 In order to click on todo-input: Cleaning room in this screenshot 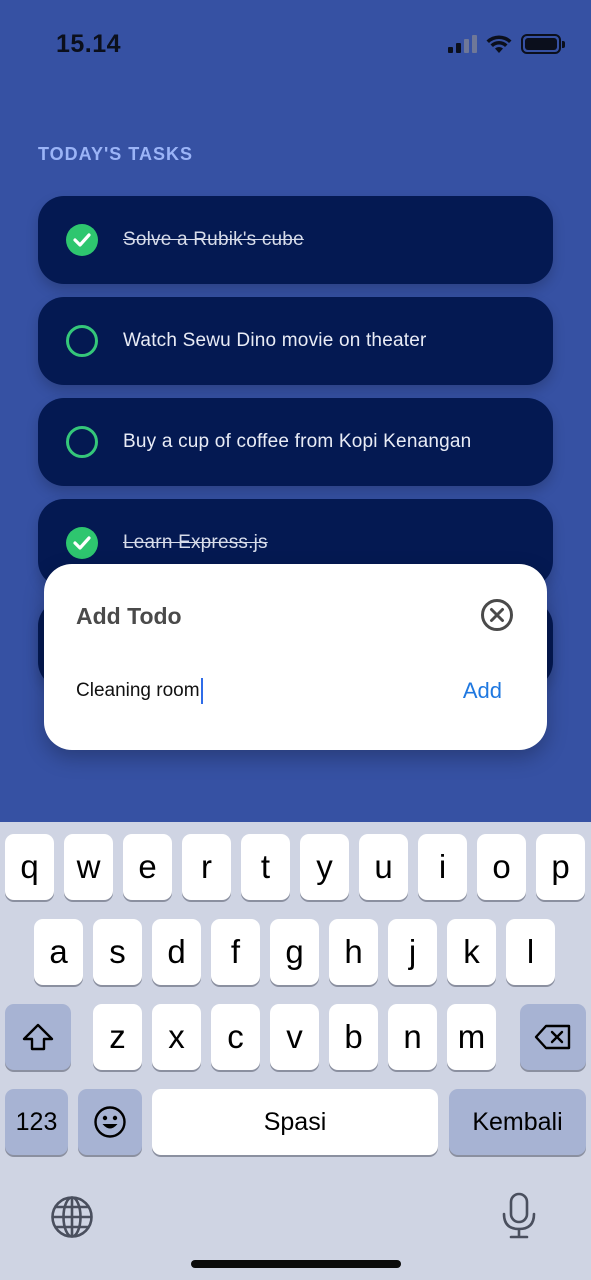, I will do `click(139, 691)`.